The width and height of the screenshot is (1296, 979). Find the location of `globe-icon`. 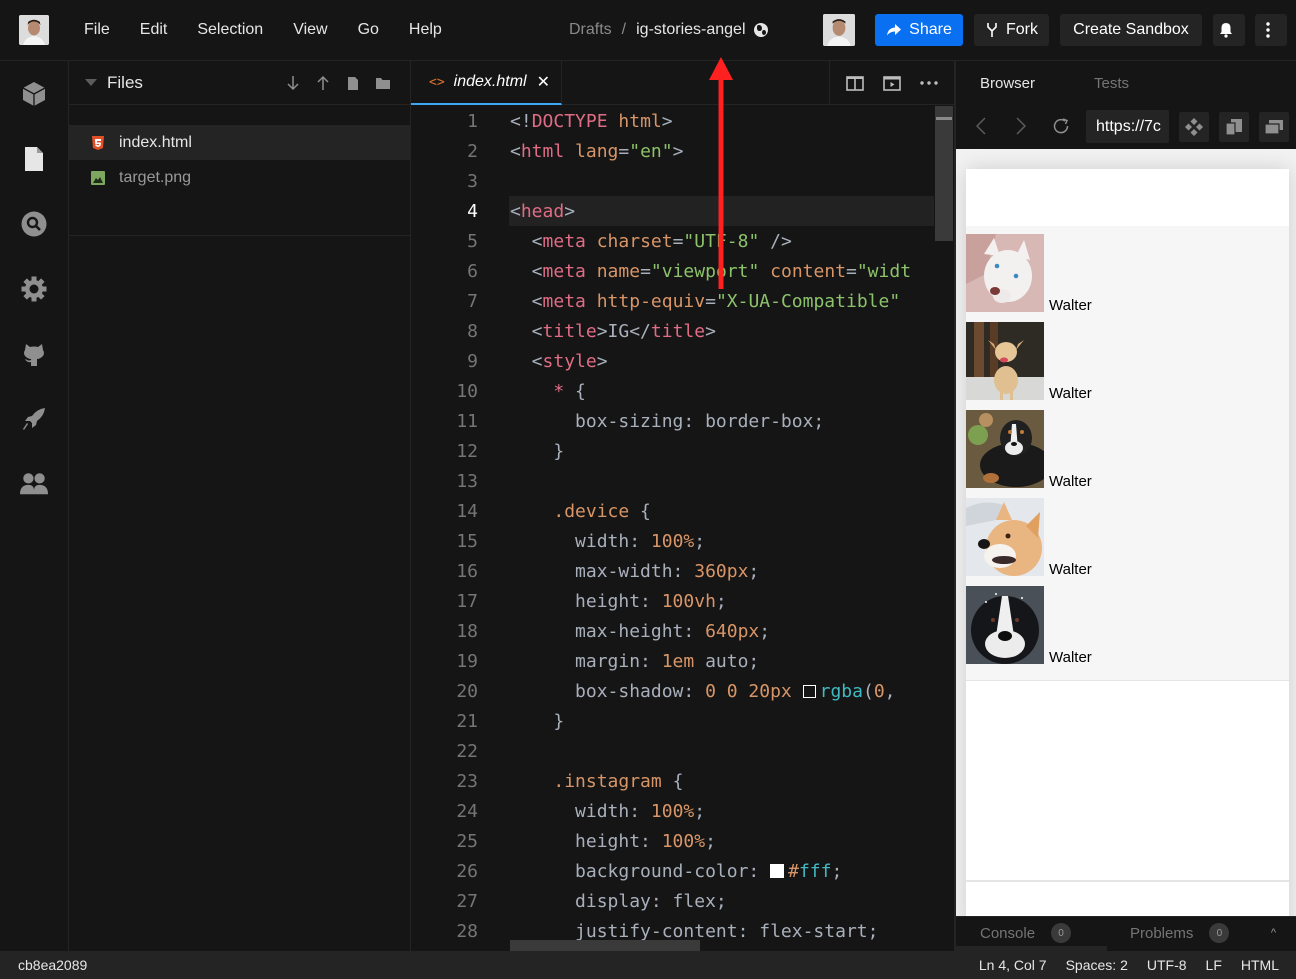

globe-icon is located at coordinates (760, 30).